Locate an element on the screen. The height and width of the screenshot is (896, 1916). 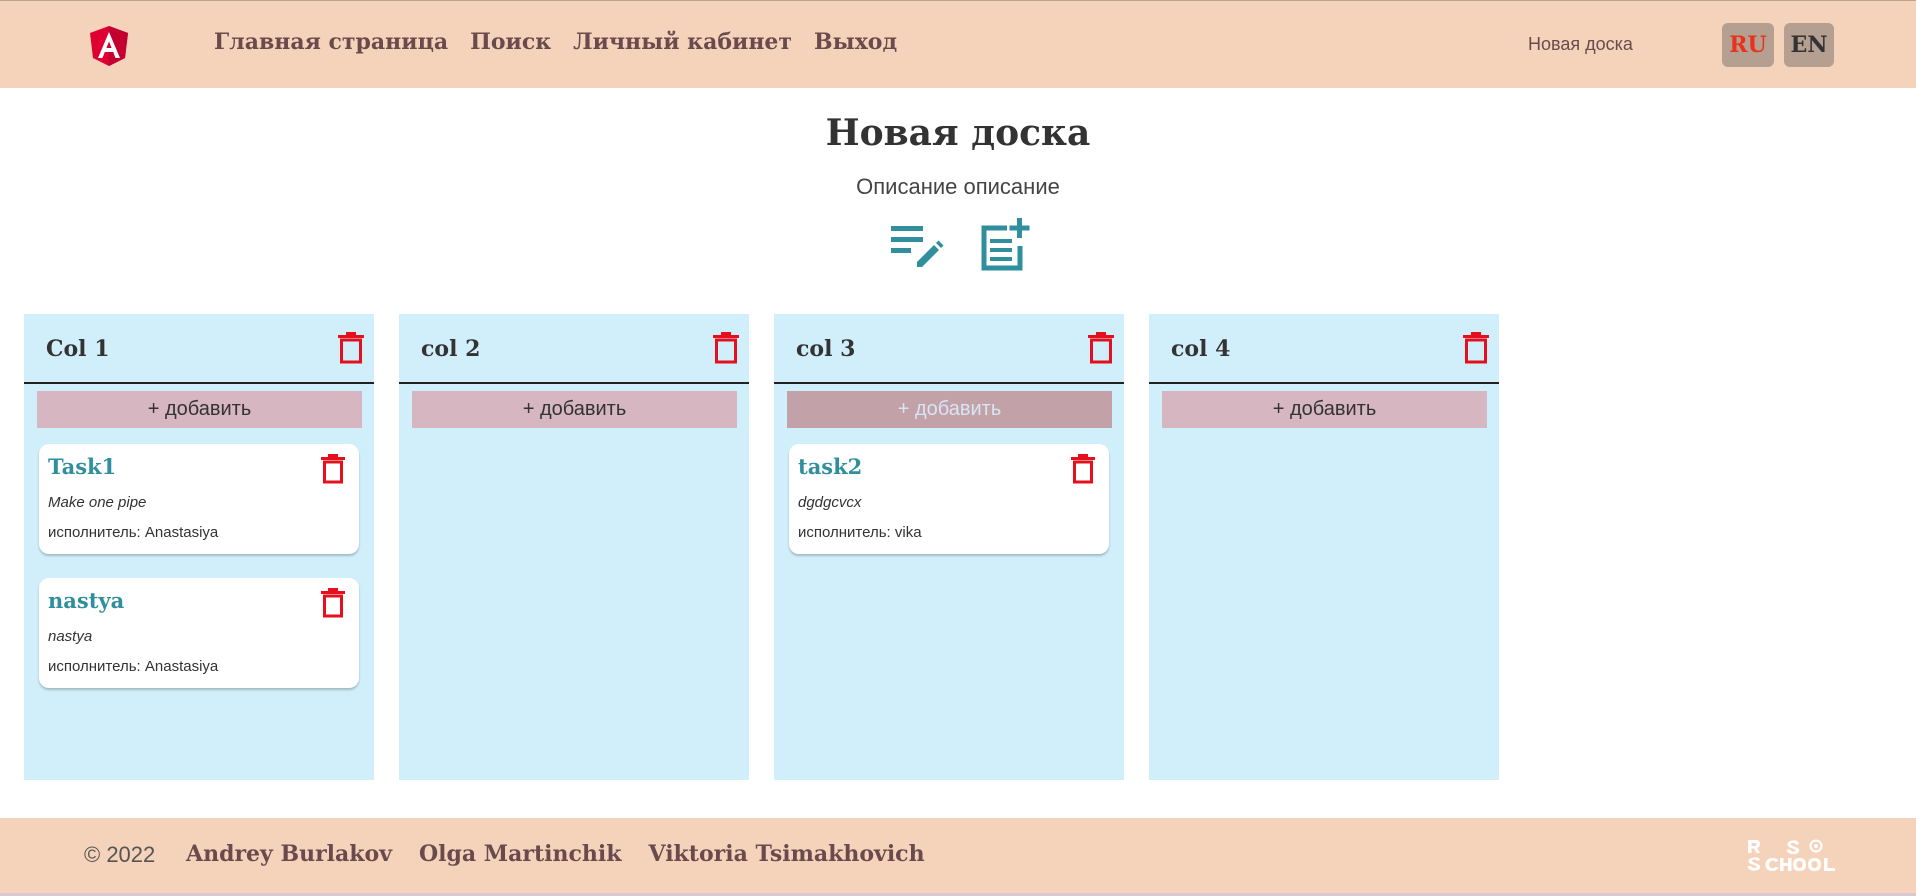
new-board-link: Новая доска is located at coordinates (1580, 44).